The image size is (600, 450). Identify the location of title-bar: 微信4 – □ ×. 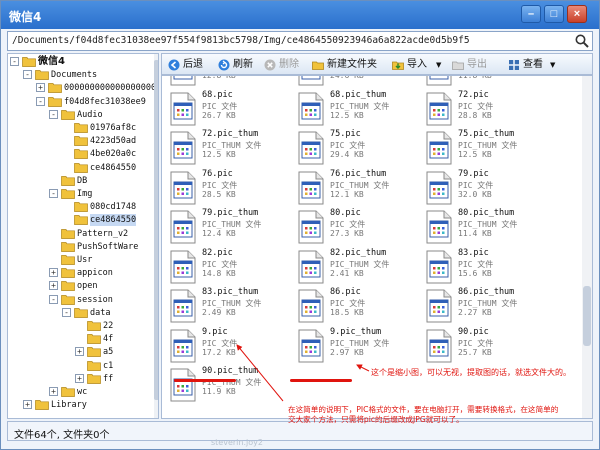
(300, 15).